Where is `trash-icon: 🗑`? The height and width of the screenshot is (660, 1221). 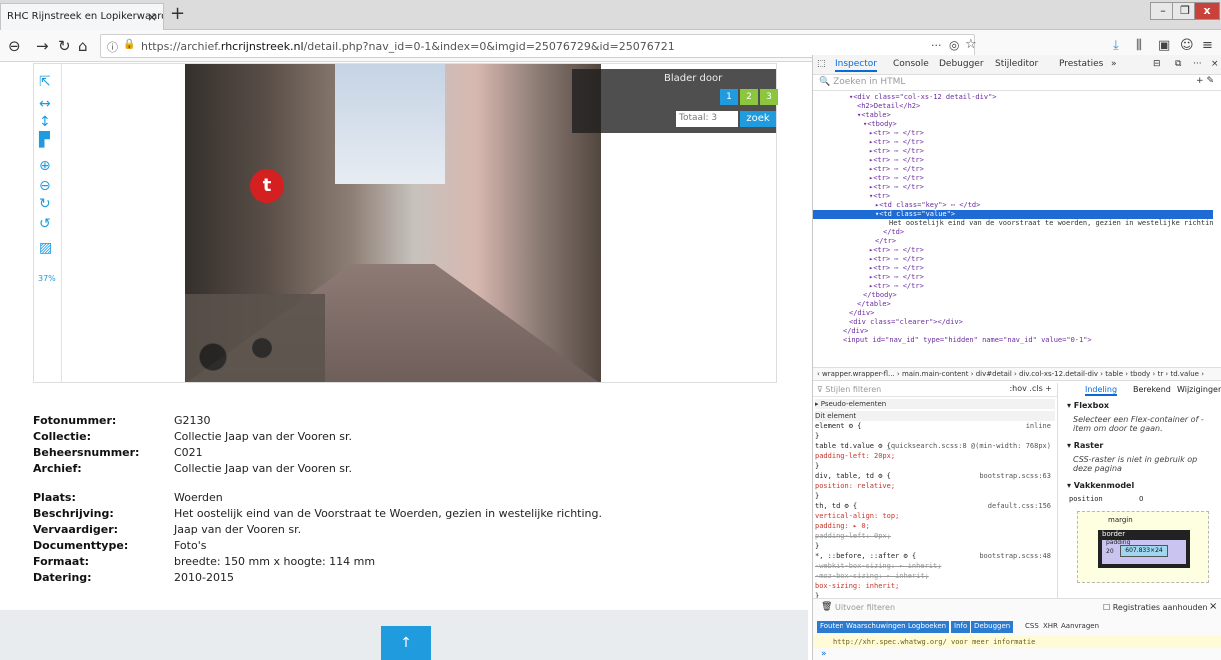 trash-icon: 🗑 is located at coordinates (826, 607).